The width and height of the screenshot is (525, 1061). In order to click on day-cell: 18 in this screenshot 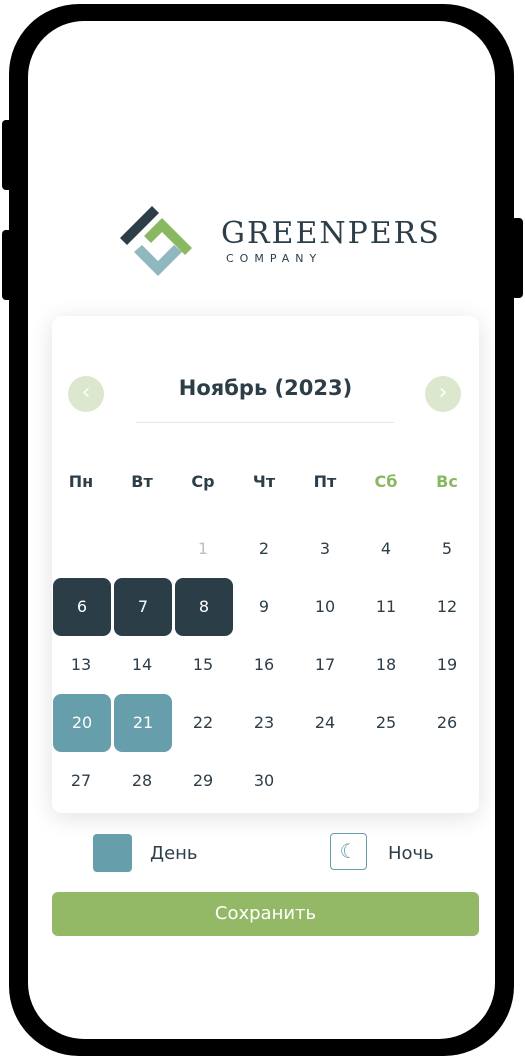, I will do `click(386, 665)`.